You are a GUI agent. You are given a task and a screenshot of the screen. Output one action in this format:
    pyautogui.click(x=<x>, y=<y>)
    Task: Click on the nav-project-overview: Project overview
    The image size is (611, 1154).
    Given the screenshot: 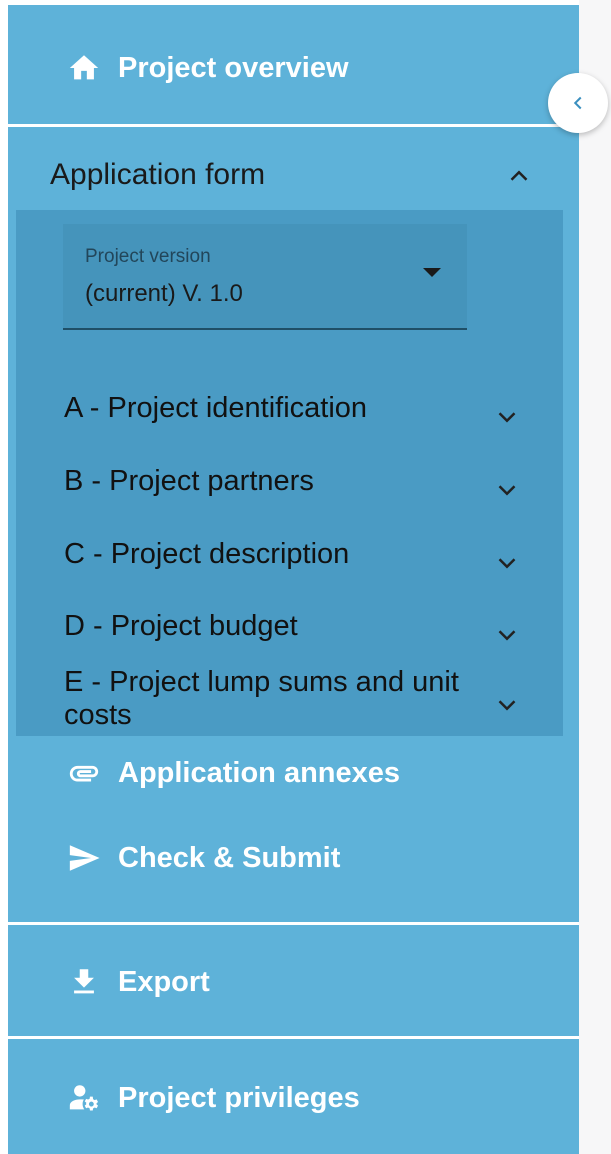 What is the action you would take?
    pyautogui.click(x=293, y=68)
    